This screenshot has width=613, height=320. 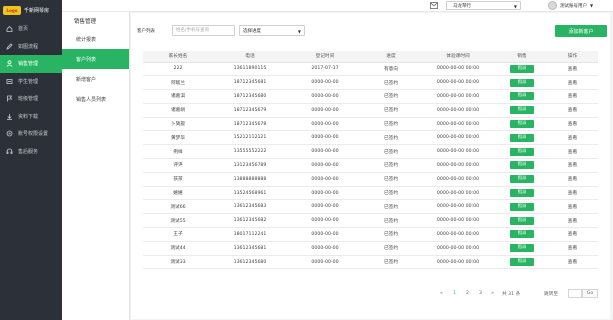 What do you see at coordinates (441, 293) in the screenshot?
I see `prev-page-button: «` at bounding box center [441, 293].